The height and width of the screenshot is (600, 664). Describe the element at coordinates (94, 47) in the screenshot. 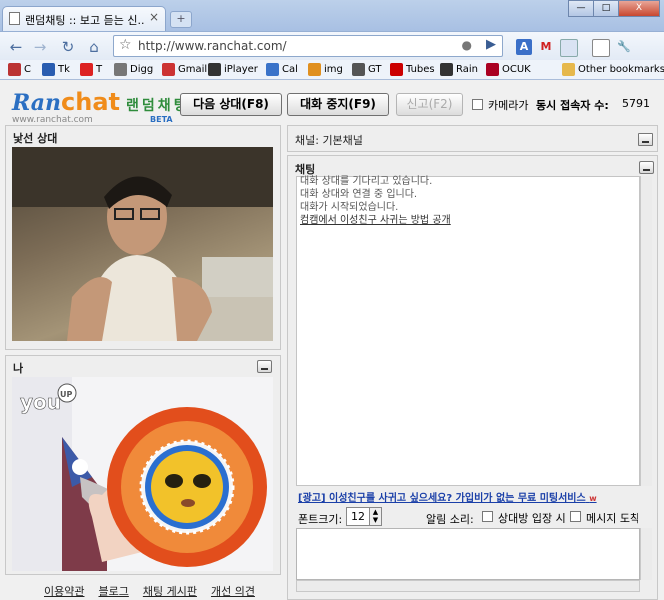

I see `home-icon: ⌂` at that location.